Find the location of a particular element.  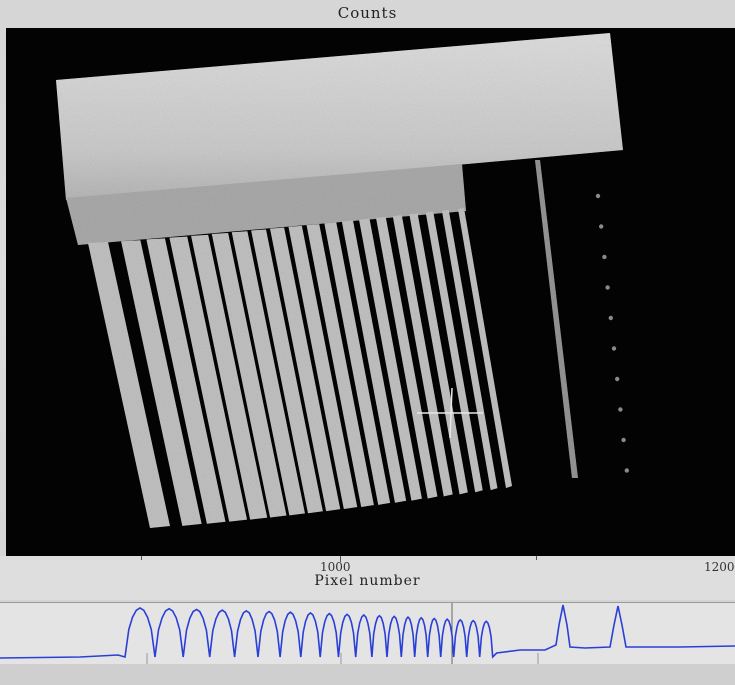

dot-column is located at coordinates (612, 333).